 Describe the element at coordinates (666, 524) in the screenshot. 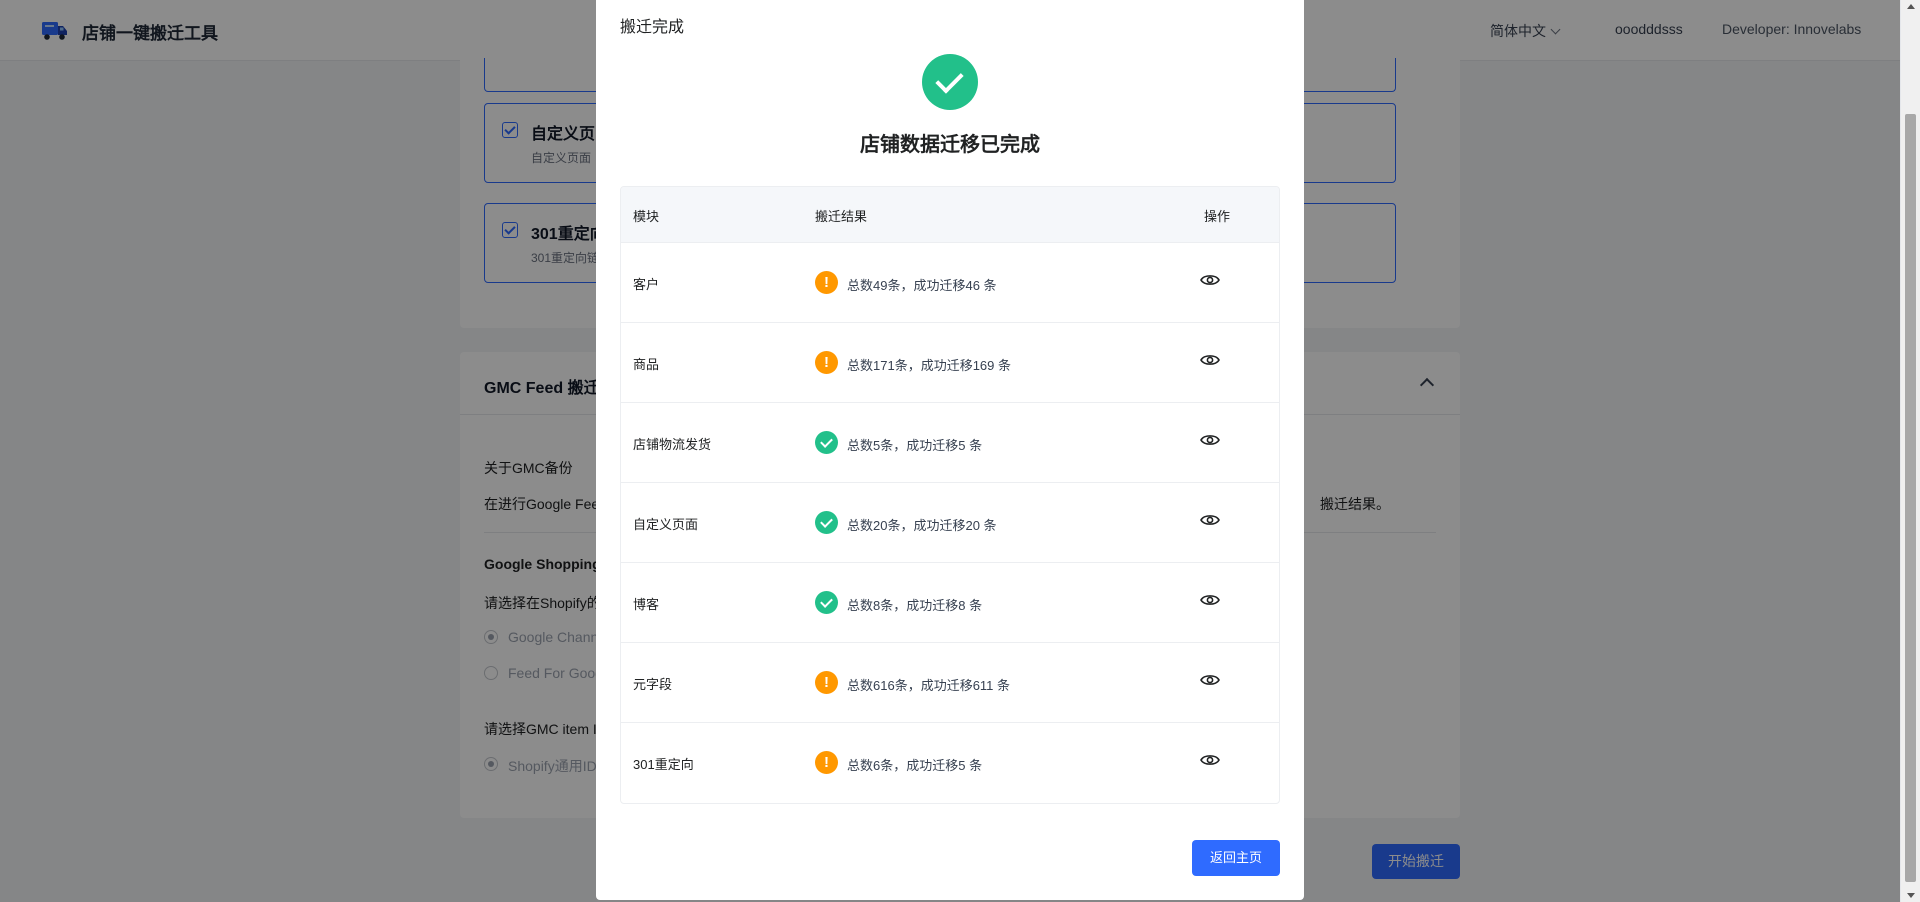

I see `module-name: 自定义页面` at that location.